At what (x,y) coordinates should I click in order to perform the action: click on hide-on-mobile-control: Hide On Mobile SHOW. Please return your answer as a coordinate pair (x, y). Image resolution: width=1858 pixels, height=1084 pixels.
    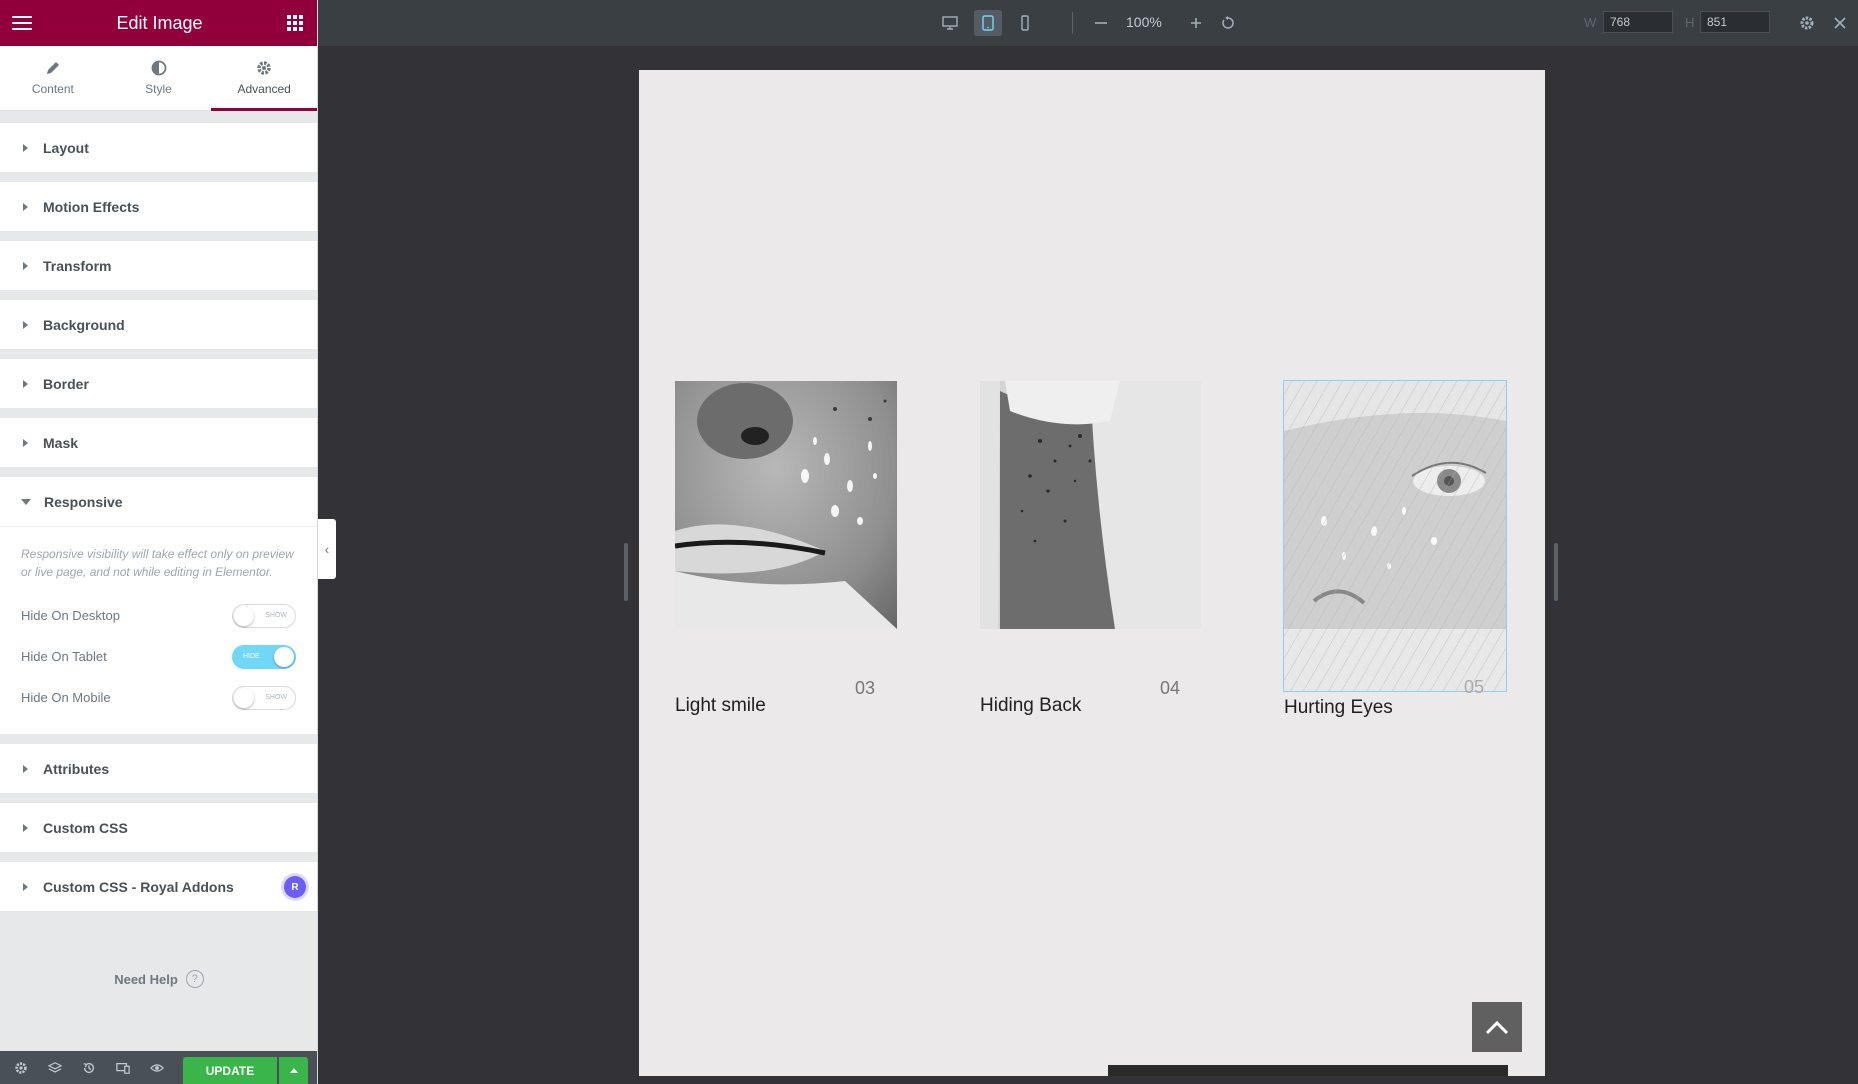
    Looking at the image, I should click on (158, 697).